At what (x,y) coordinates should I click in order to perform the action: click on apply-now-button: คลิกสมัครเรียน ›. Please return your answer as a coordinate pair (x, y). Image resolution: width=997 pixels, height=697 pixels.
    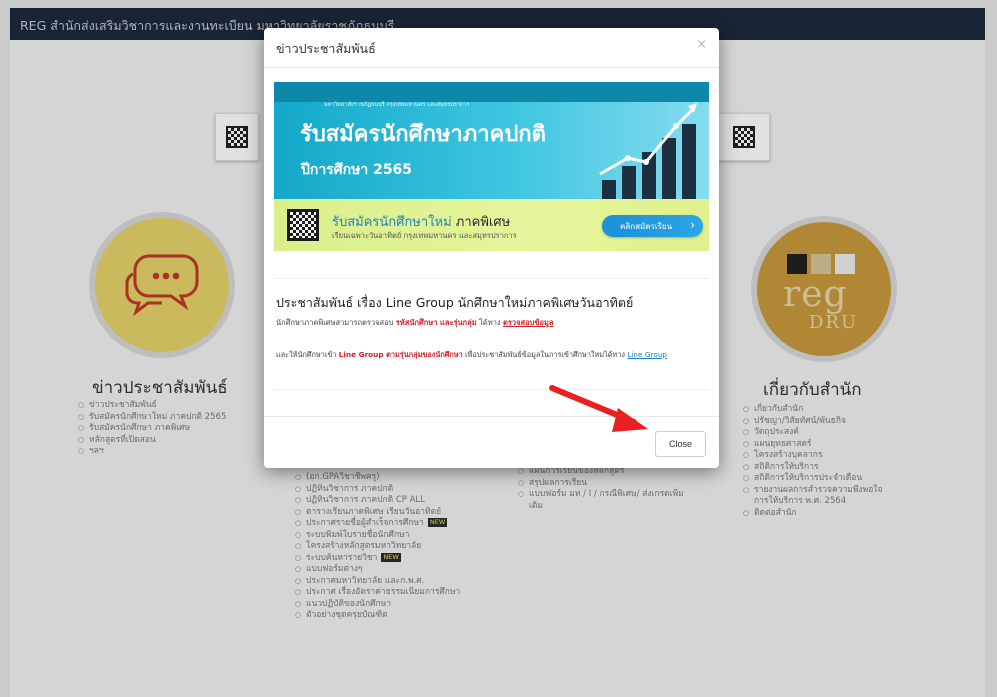
    Looking at the image, I should click on (652, 226).